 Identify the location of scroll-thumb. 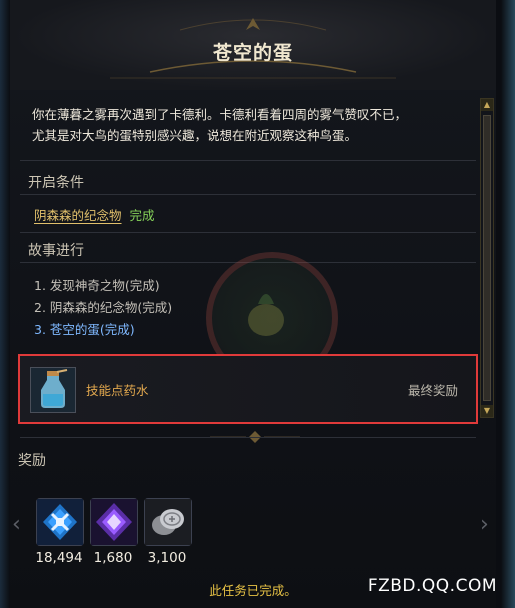
(487, 258).